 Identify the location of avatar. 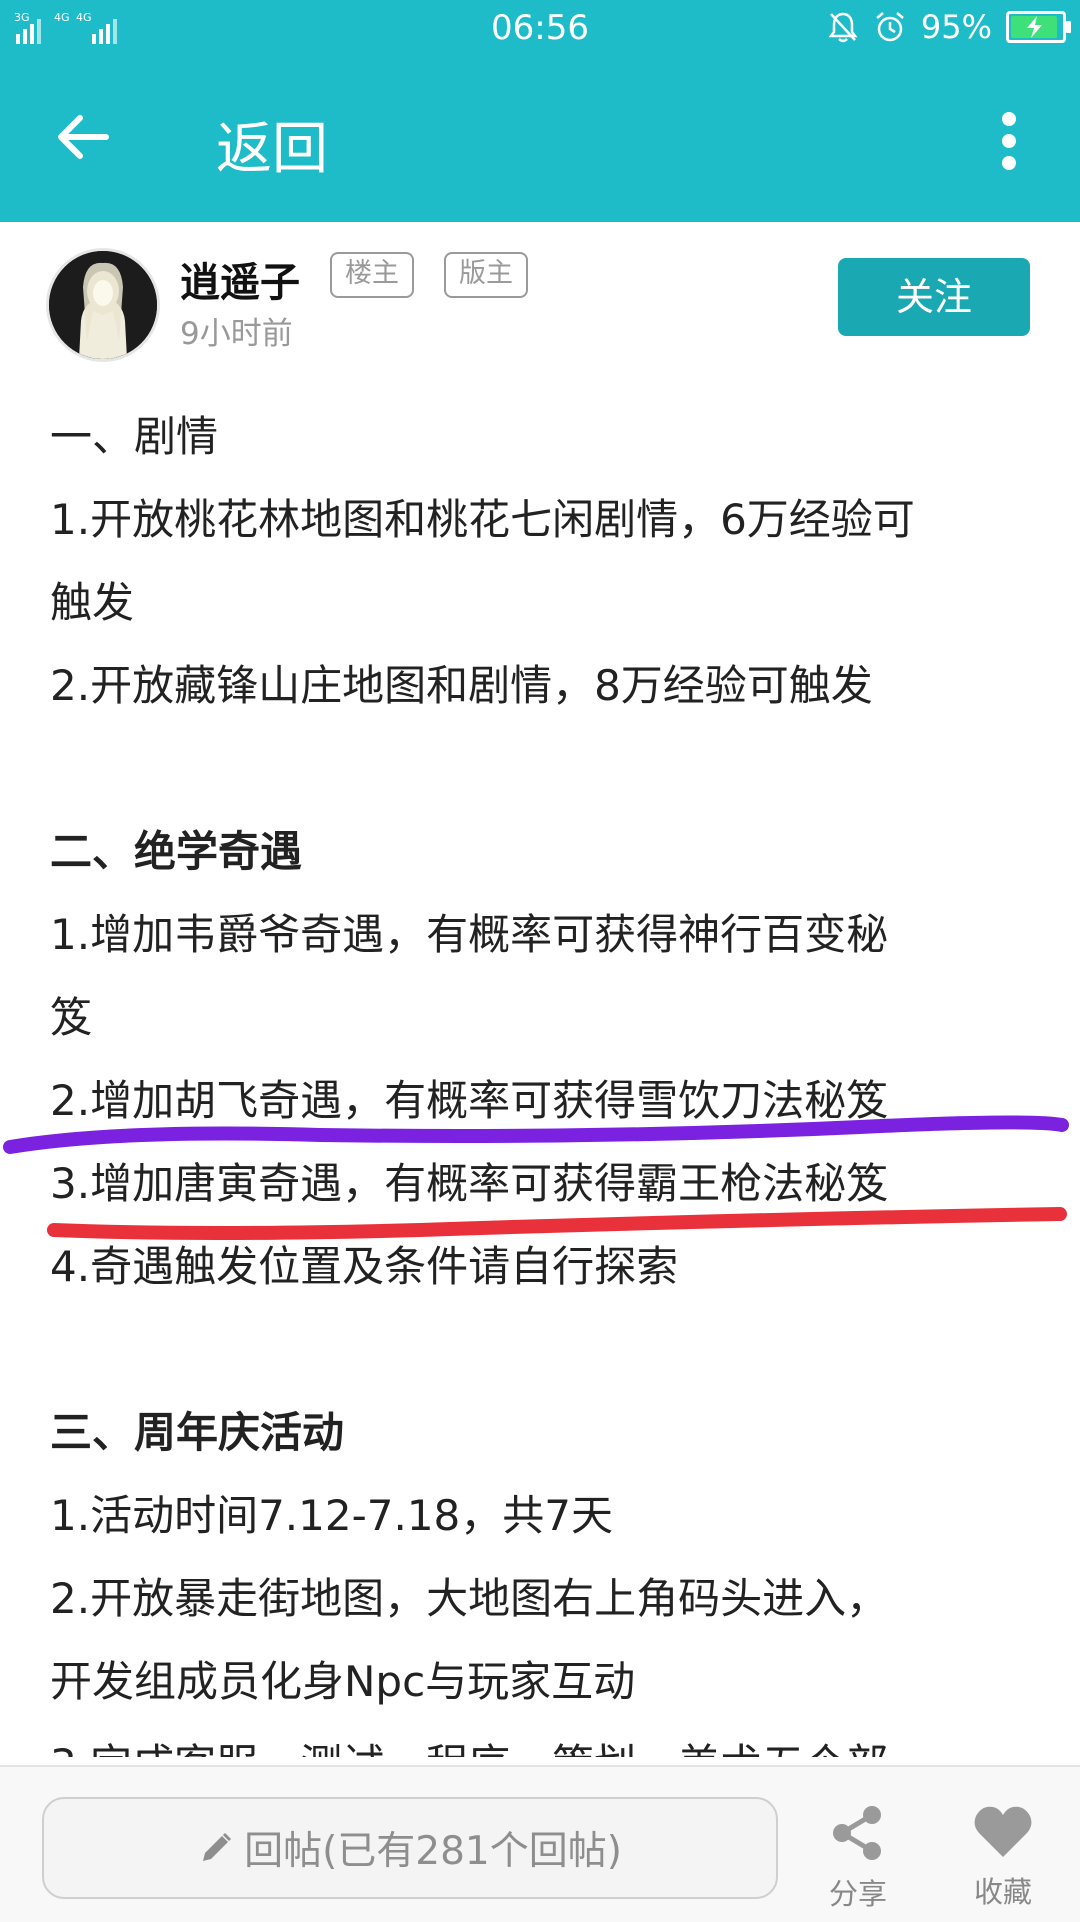
(103, 305).